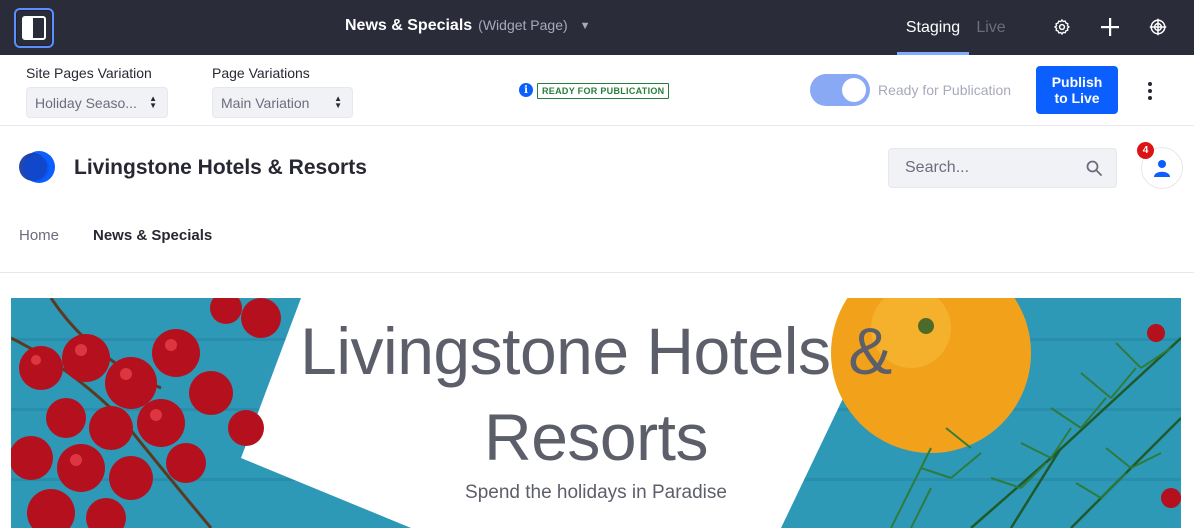 The width and height of the screenshot is (1194, 528). I want to click on search-bar, so click(1002, 168).